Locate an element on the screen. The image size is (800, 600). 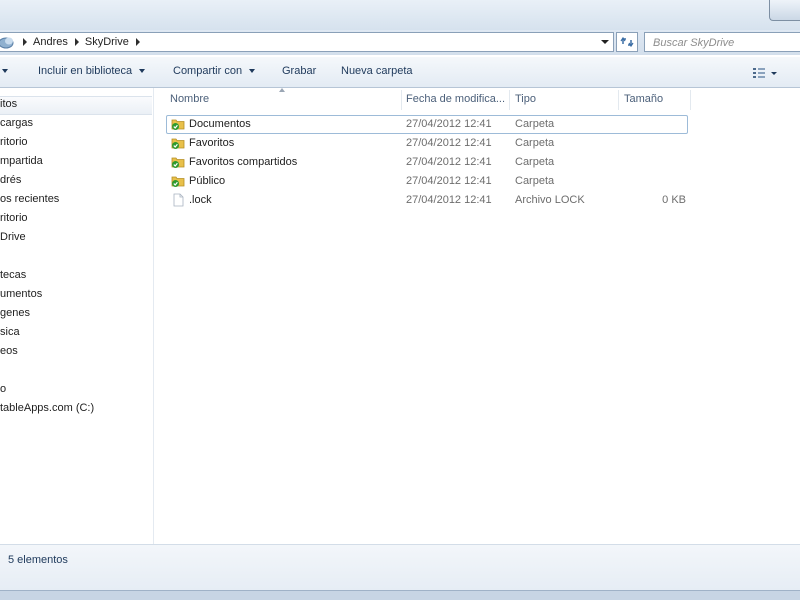
nav-item-andres: drés is located at coordinates (10, 180).